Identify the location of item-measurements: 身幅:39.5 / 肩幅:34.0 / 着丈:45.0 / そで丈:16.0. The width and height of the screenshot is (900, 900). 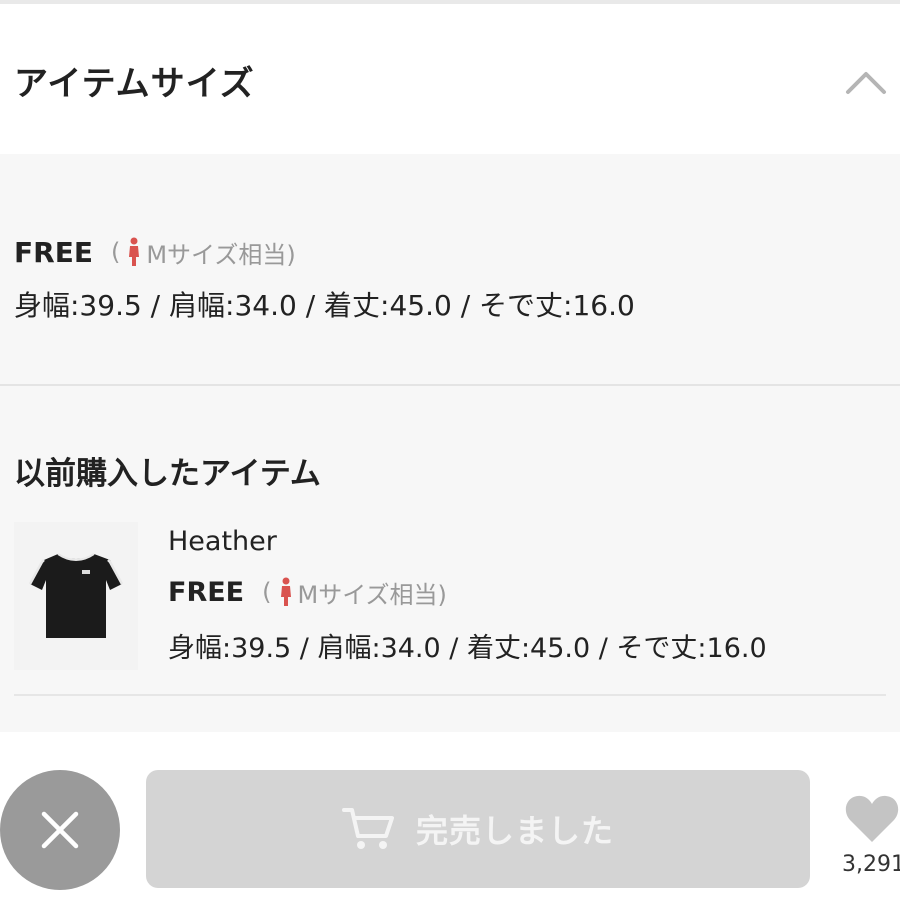
(467, 648).